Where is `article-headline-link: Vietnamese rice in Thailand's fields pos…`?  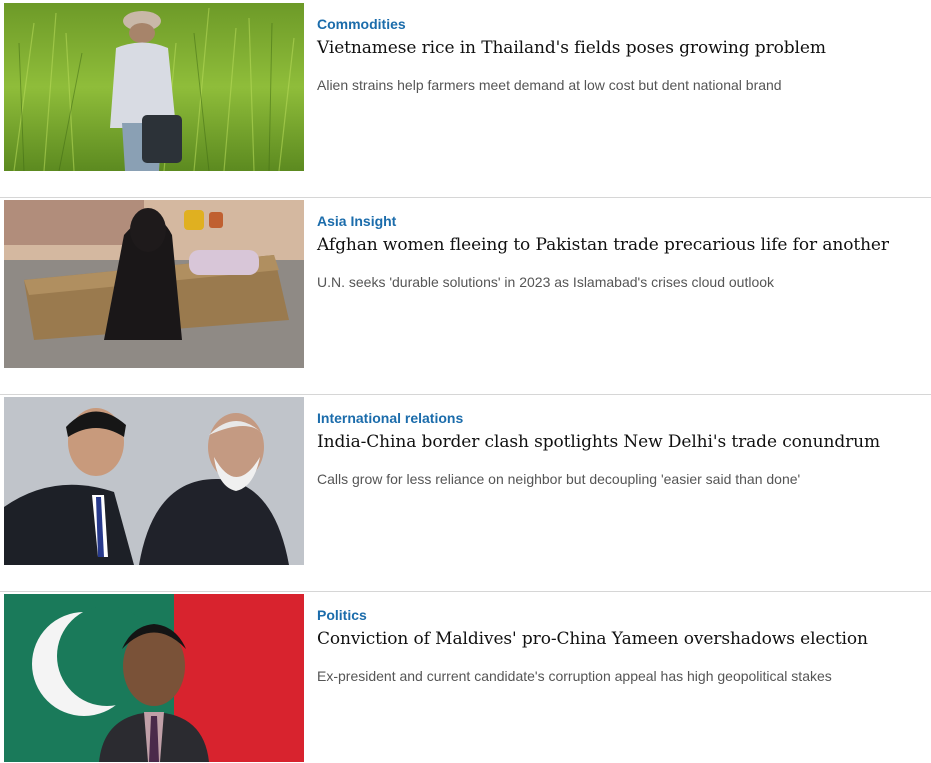
article-headline-link: Vietnamese rice in Thailand's fields pos… is located at coordinates (571, 48).